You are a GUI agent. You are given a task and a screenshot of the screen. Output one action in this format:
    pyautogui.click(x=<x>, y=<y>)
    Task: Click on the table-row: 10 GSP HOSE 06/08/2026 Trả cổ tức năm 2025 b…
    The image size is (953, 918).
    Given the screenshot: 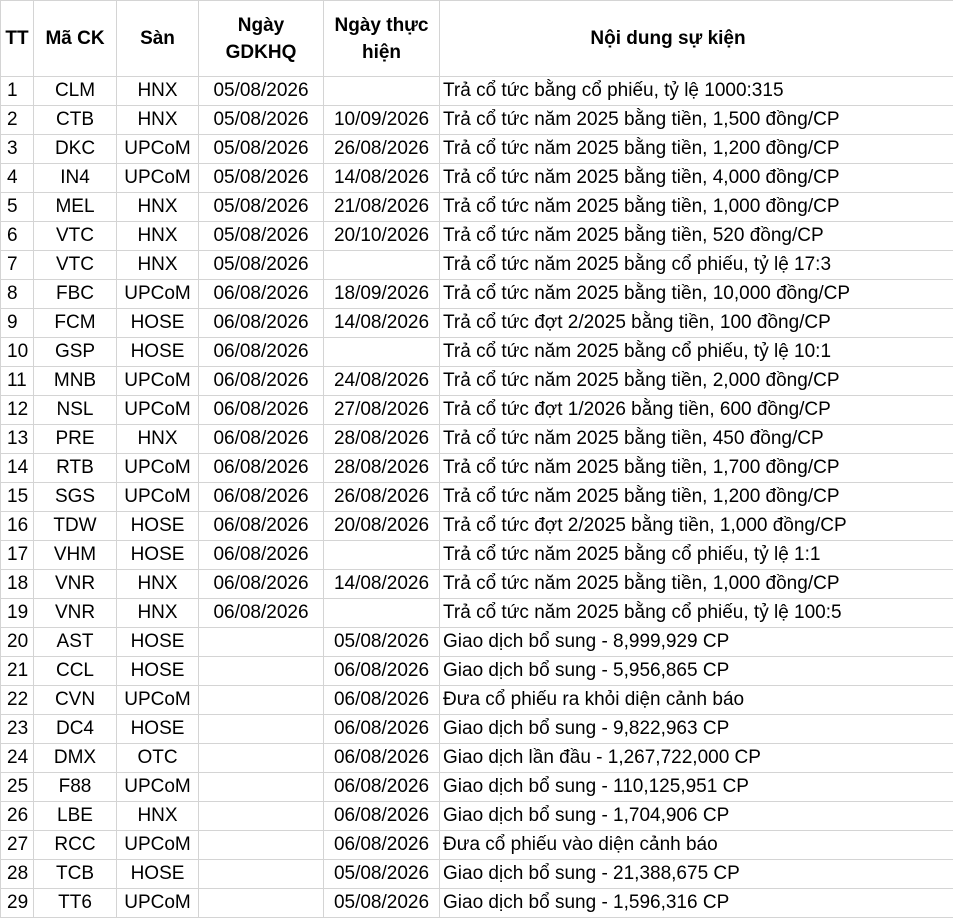 What is the action you would take?
    pyautogui.click(x=476, y=352)
    